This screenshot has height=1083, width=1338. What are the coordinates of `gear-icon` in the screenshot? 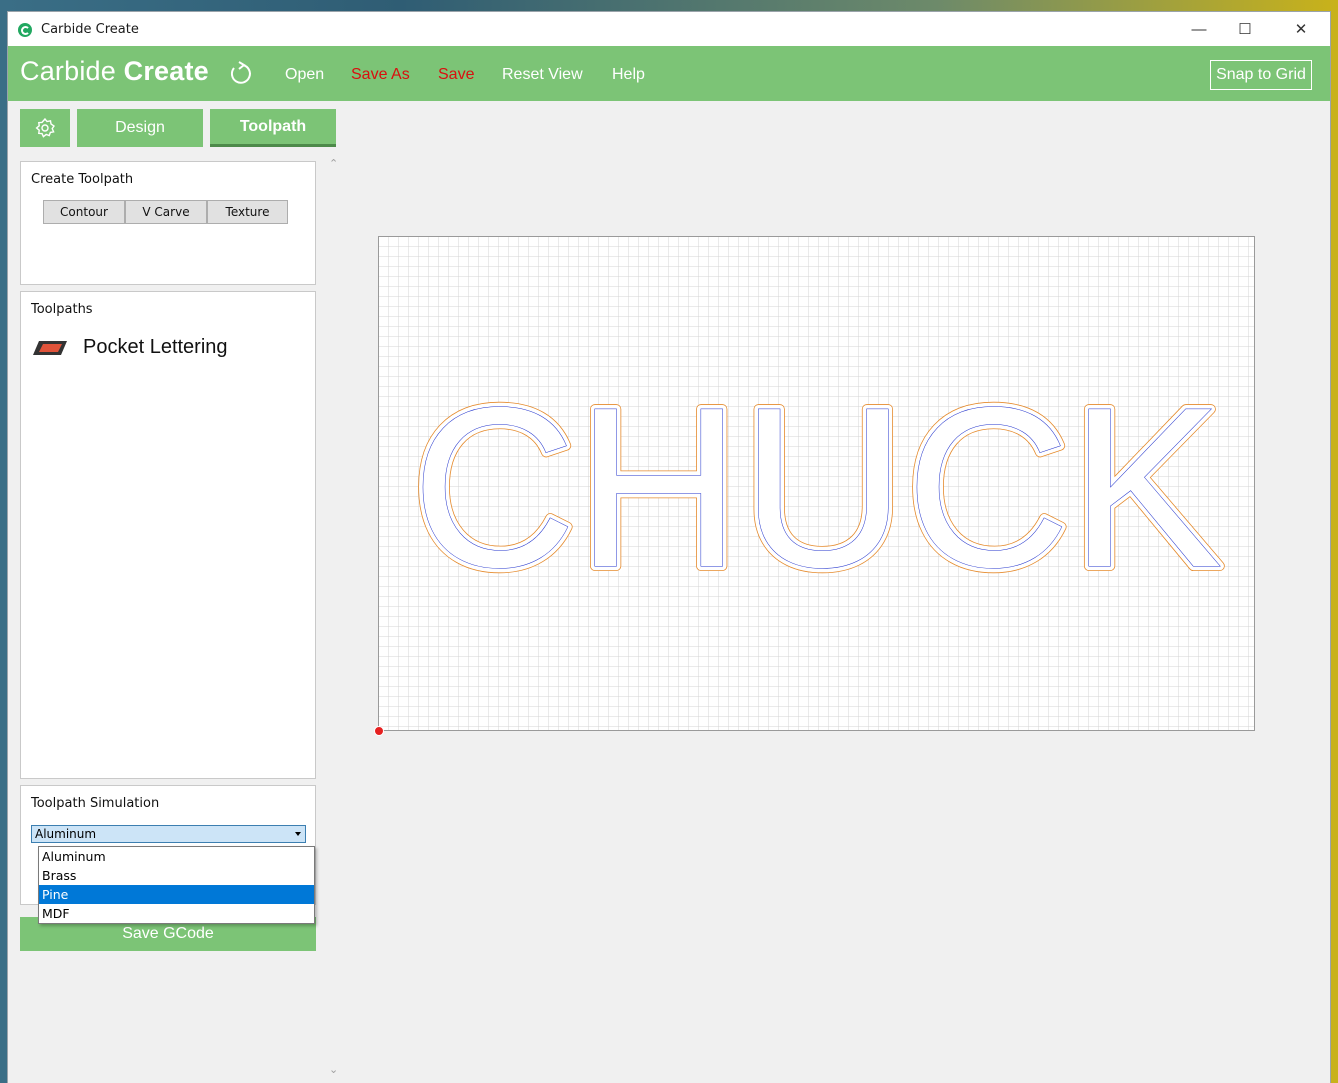 It's located at (45, 127).